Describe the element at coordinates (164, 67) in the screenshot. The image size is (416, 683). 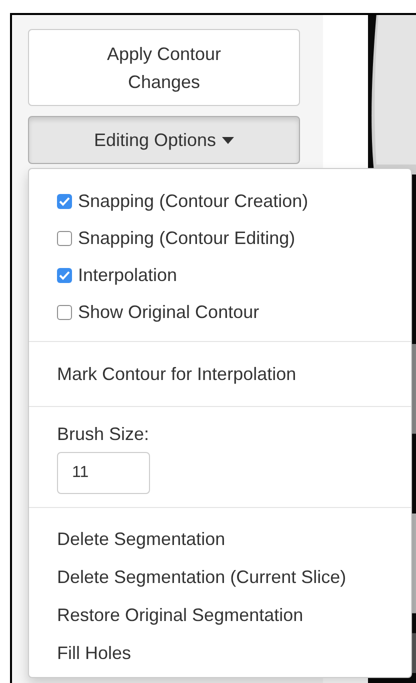
I see `apply-contour-button: Apply Contour Changes` at that location.